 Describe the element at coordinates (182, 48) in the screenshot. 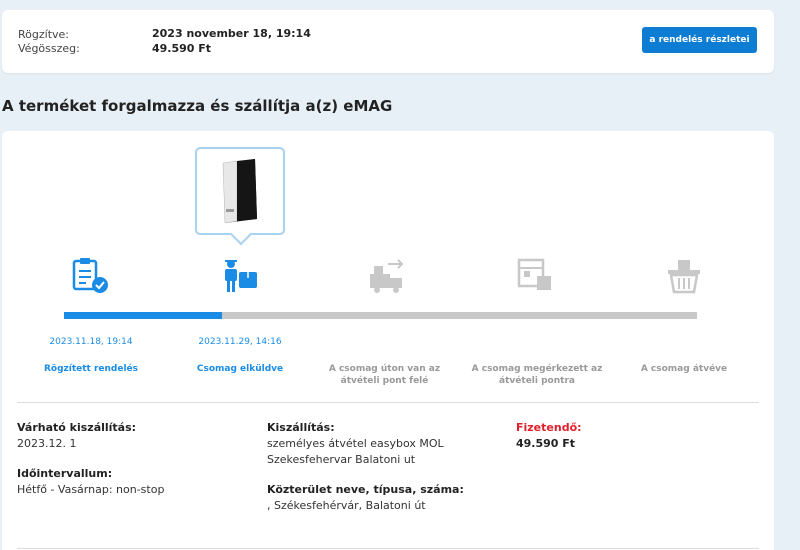

I see `total-value: 49.590 Ft` at that location.